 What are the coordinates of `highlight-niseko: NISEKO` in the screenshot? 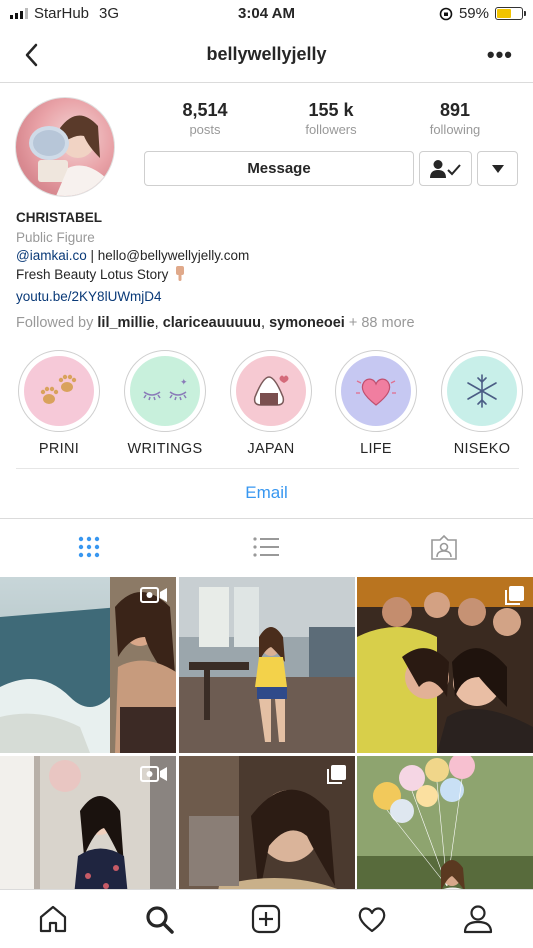 It's located at (482, 403).